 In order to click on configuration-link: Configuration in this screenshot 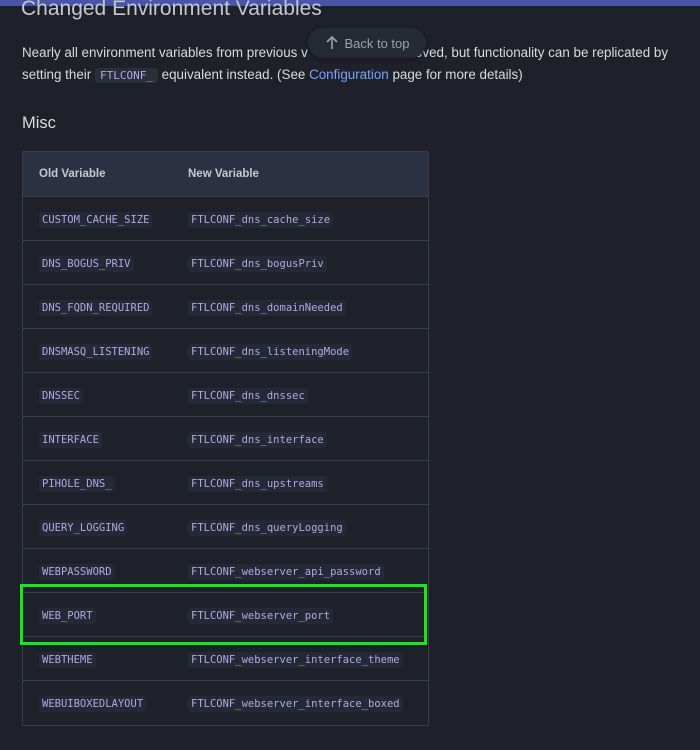, I will do `click(349, 74)`.